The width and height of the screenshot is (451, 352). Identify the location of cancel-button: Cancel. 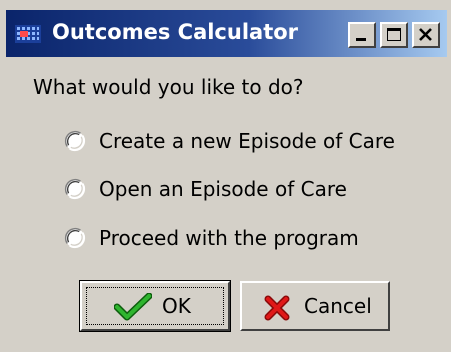
(315, 306).